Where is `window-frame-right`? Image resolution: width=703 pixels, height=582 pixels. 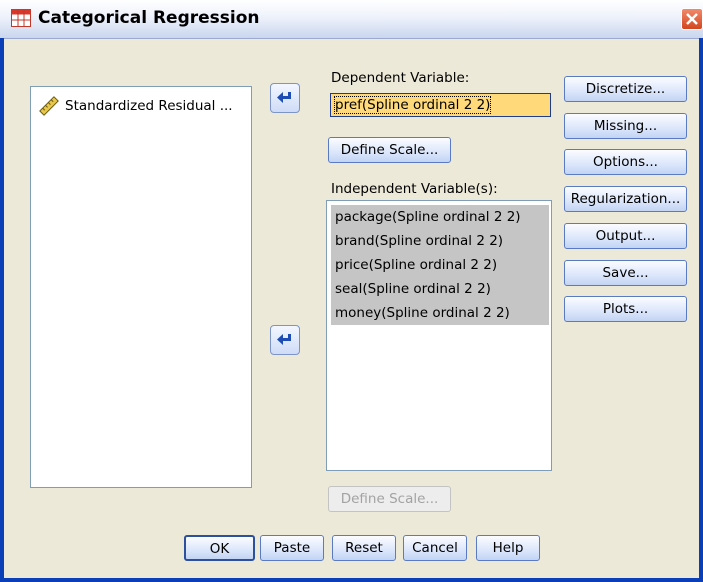
window-frame-right is located at coordinates (701, 310).